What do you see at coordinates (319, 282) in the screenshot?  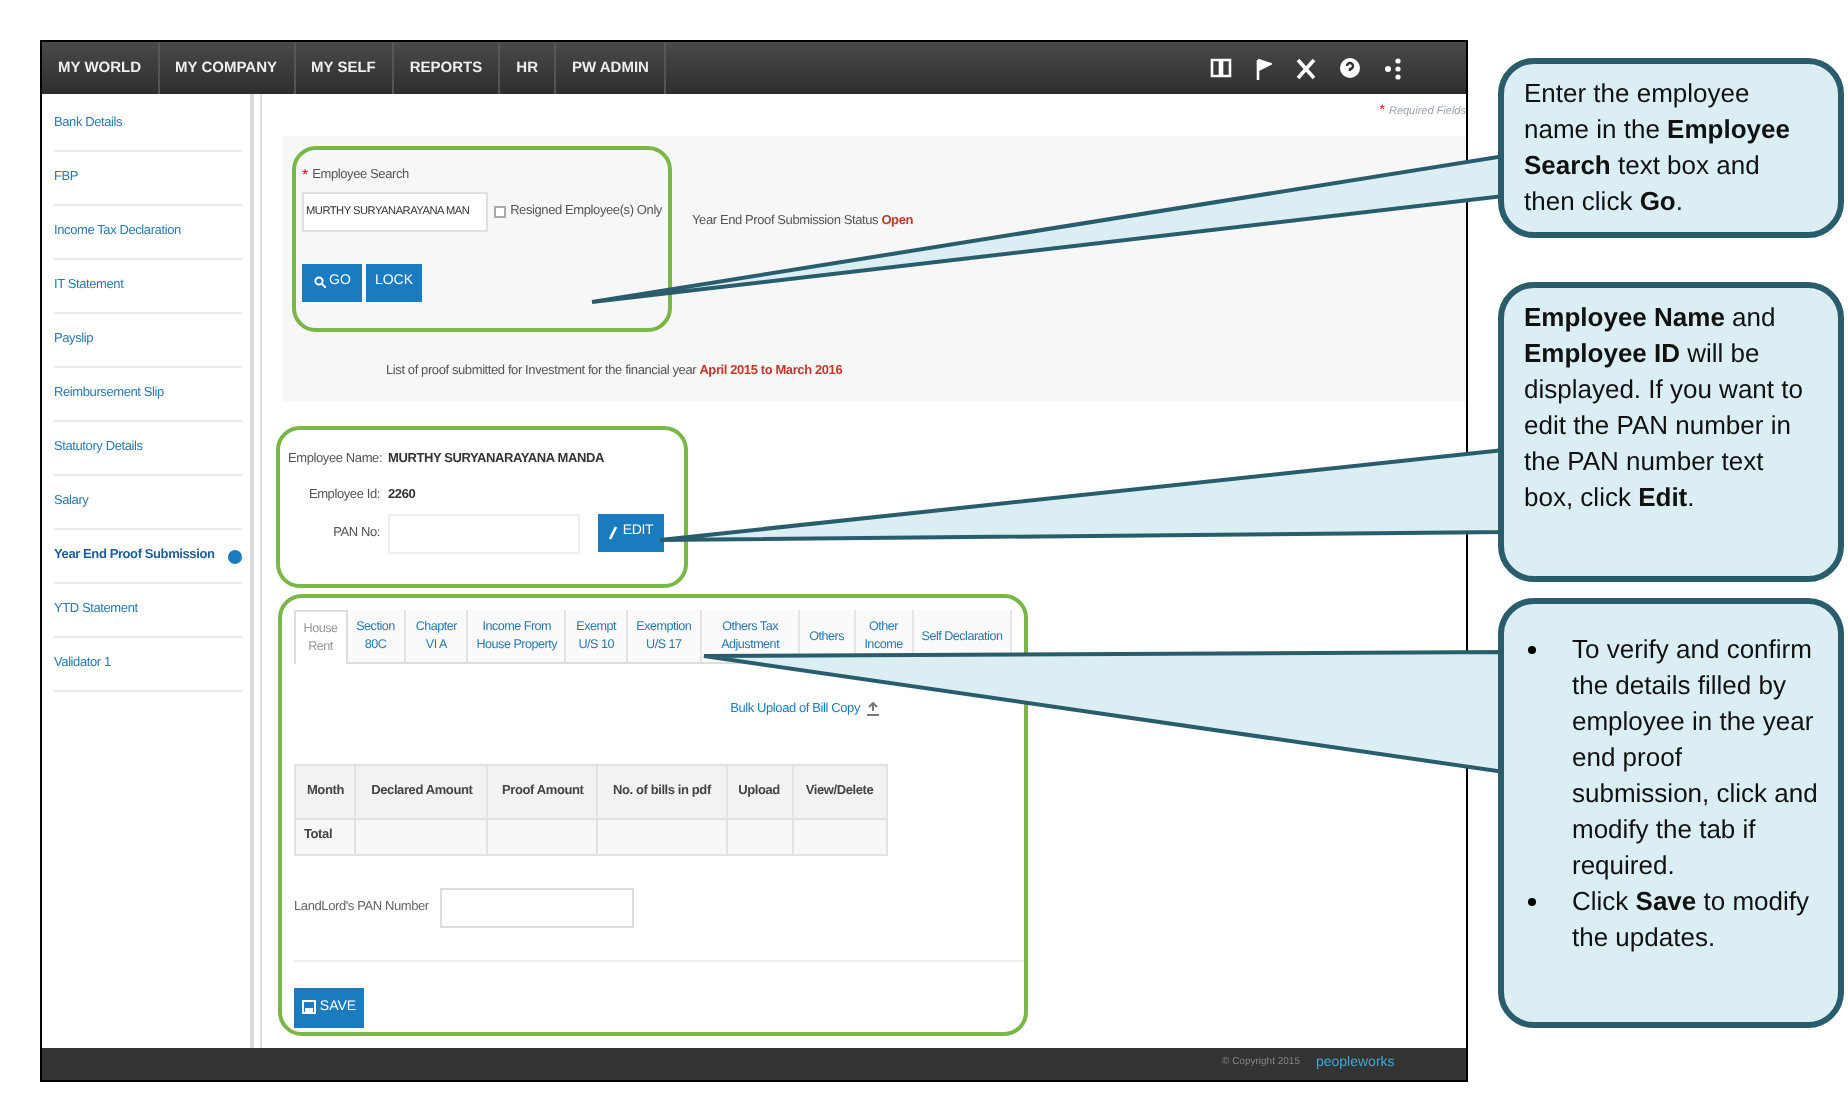 I see `search-icon` at bounding box center [319, 282].